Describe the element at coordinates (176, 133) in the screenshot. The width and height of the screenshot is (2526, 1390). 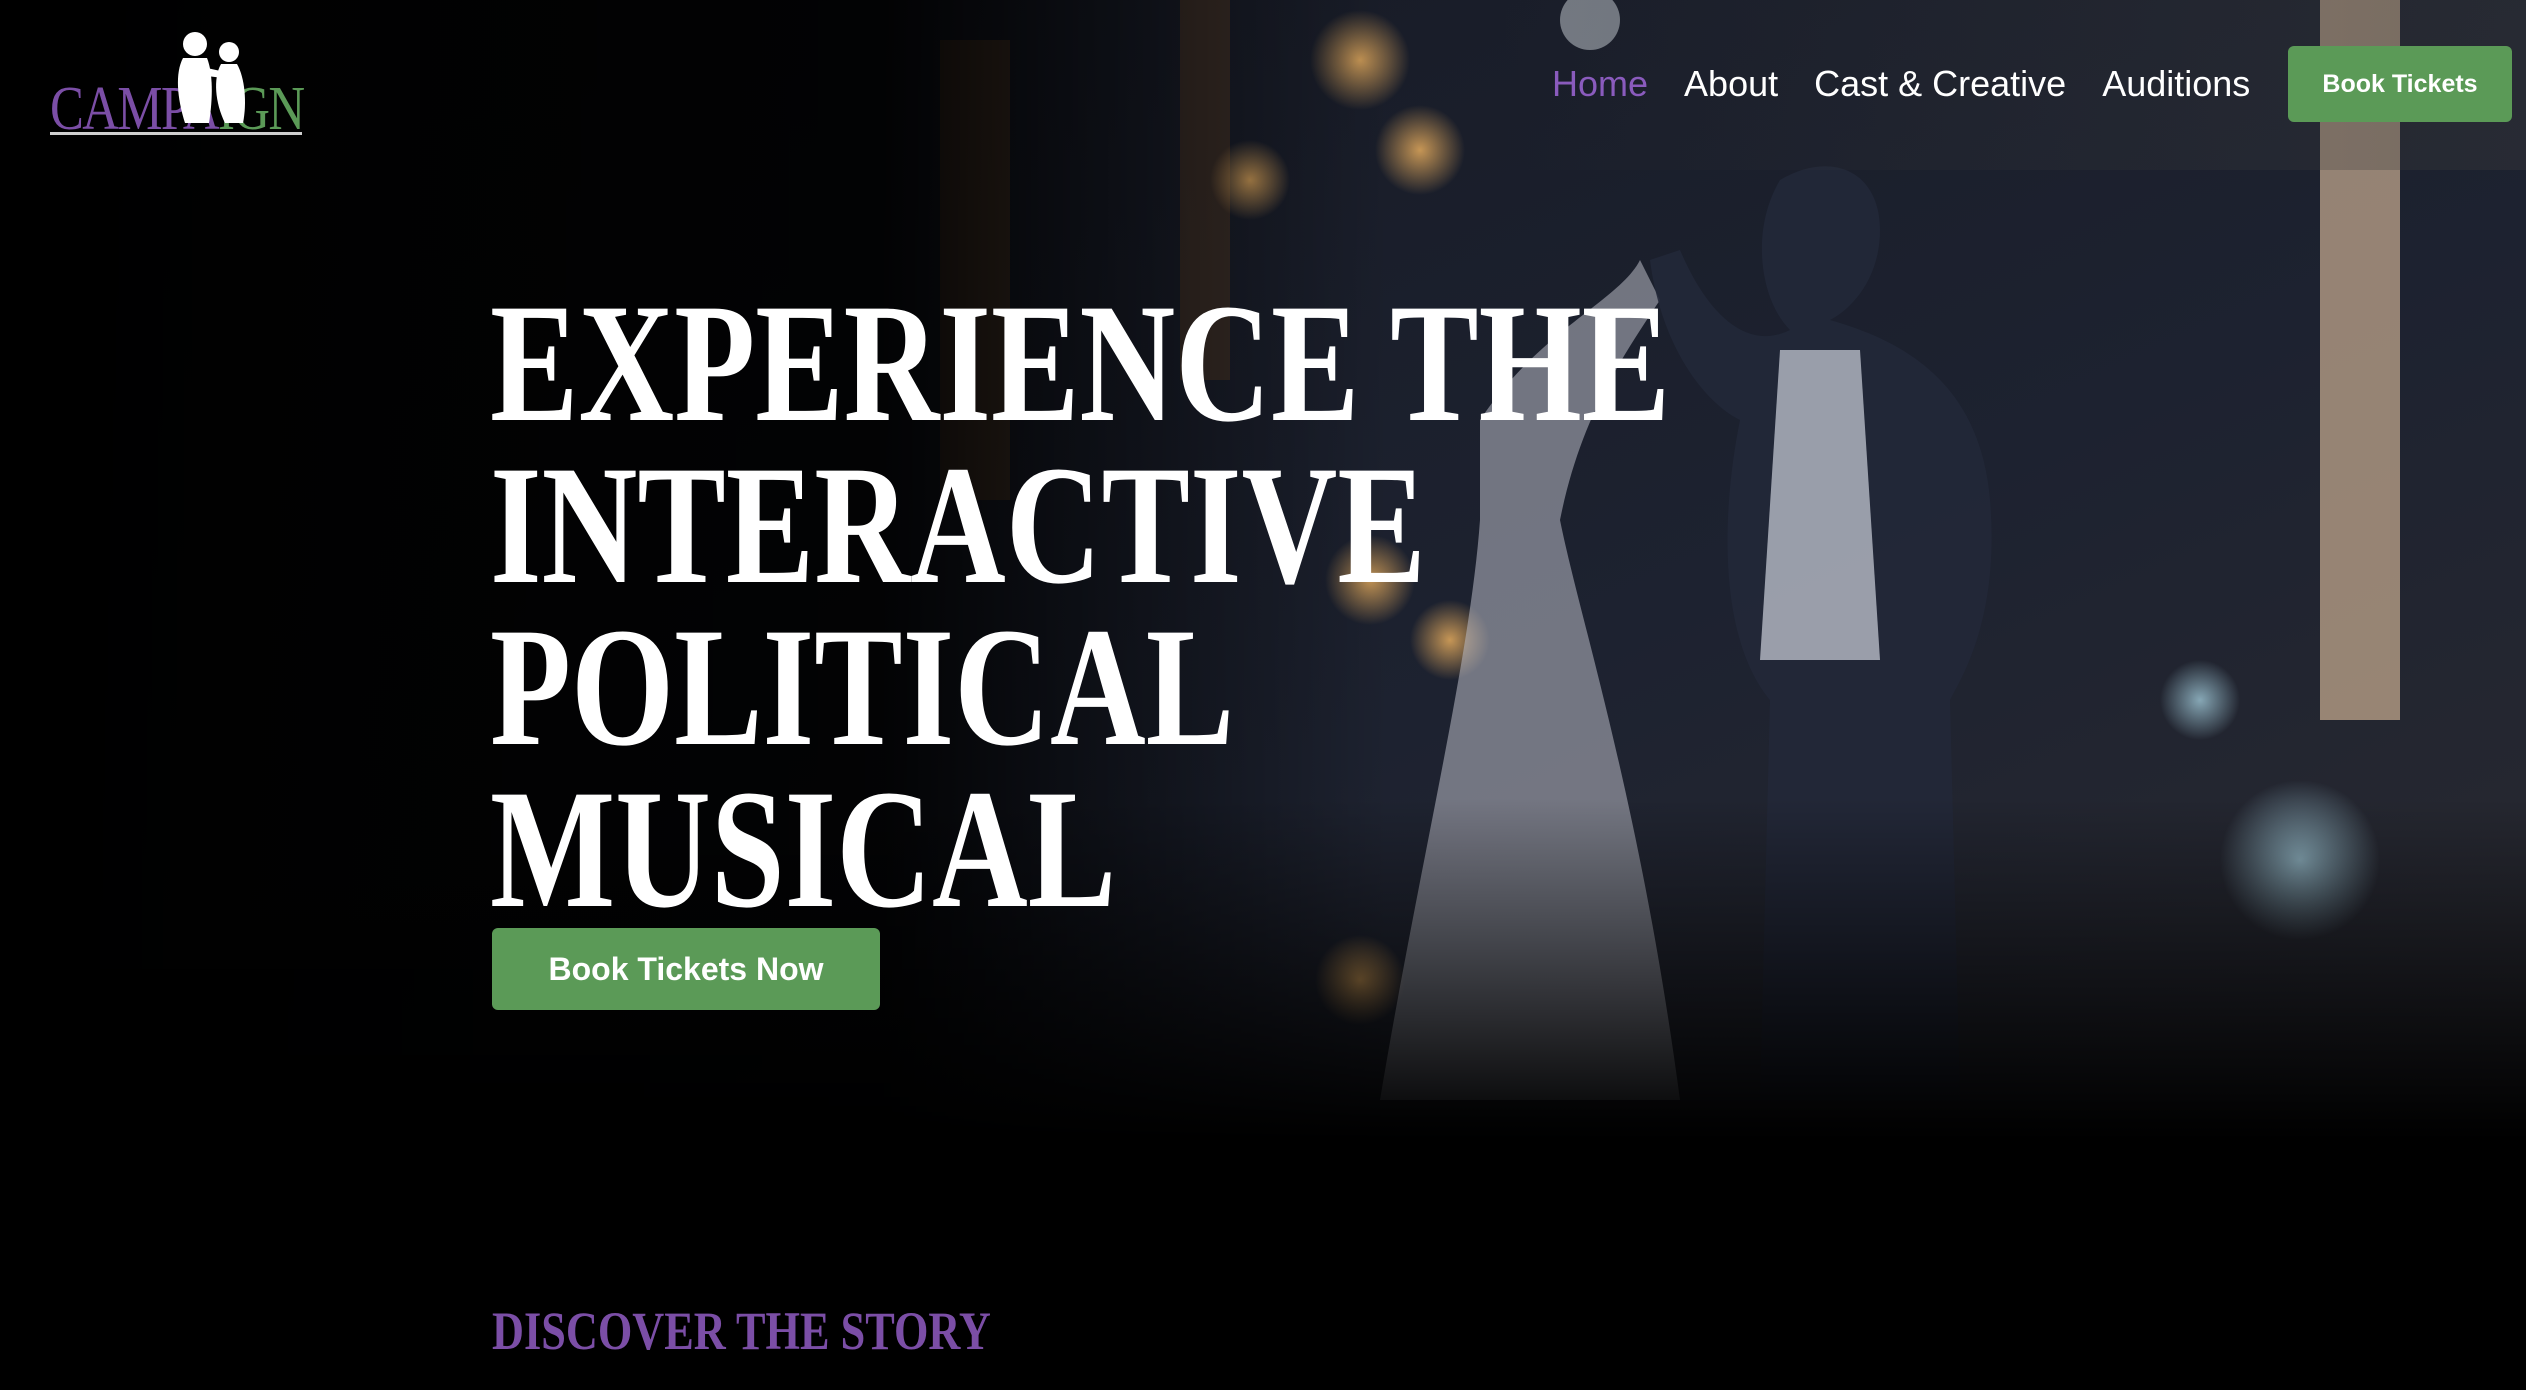
I see `logo-underline` at that location.